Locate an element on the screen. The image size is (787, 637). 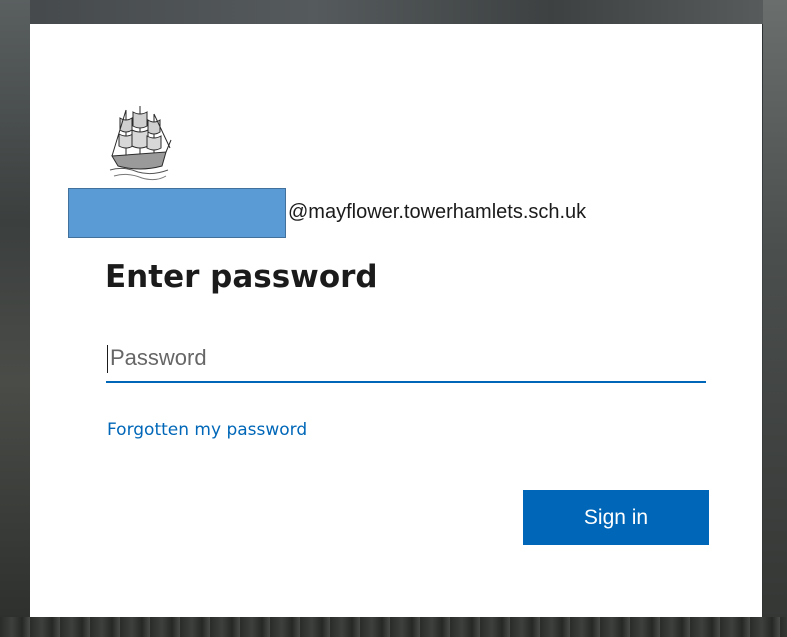
background-left-strip is located at coordinates (15, 318).